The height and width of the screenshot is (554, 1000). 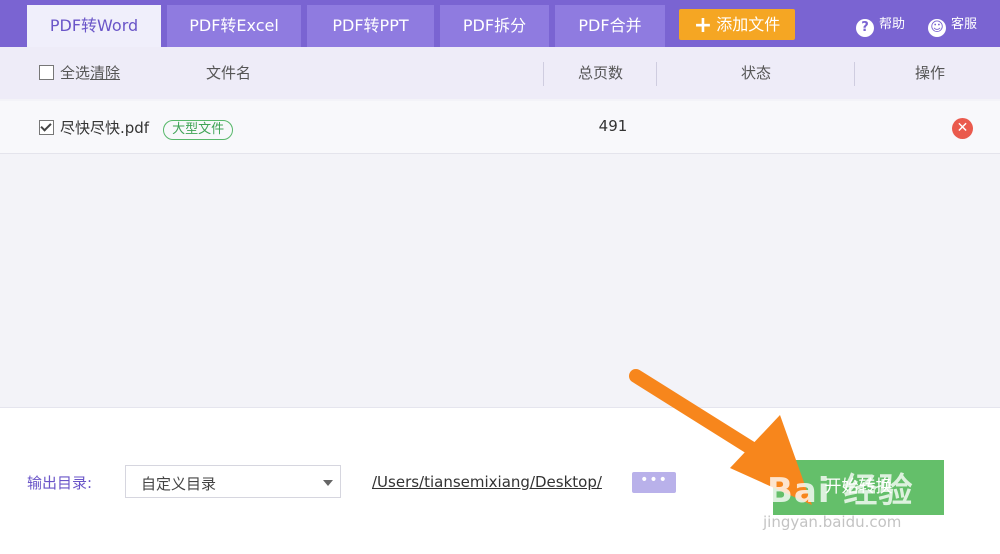 I want to click on watermark: Bai 经验 jingyan.baidu.com, so click(x=855, y=495).